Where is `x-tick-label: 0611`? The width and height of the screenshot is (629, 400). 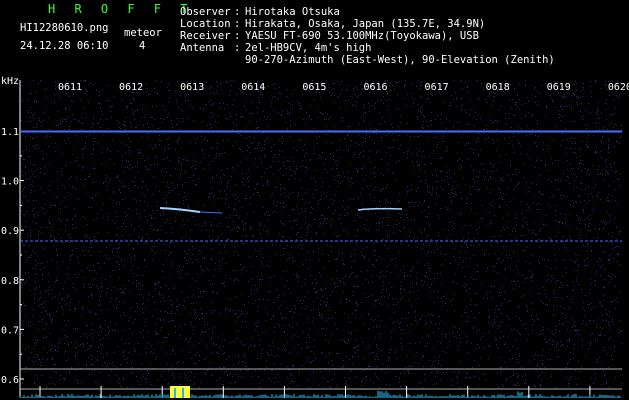 x-tick-label: 0611 is located at coordinates (70, 87).